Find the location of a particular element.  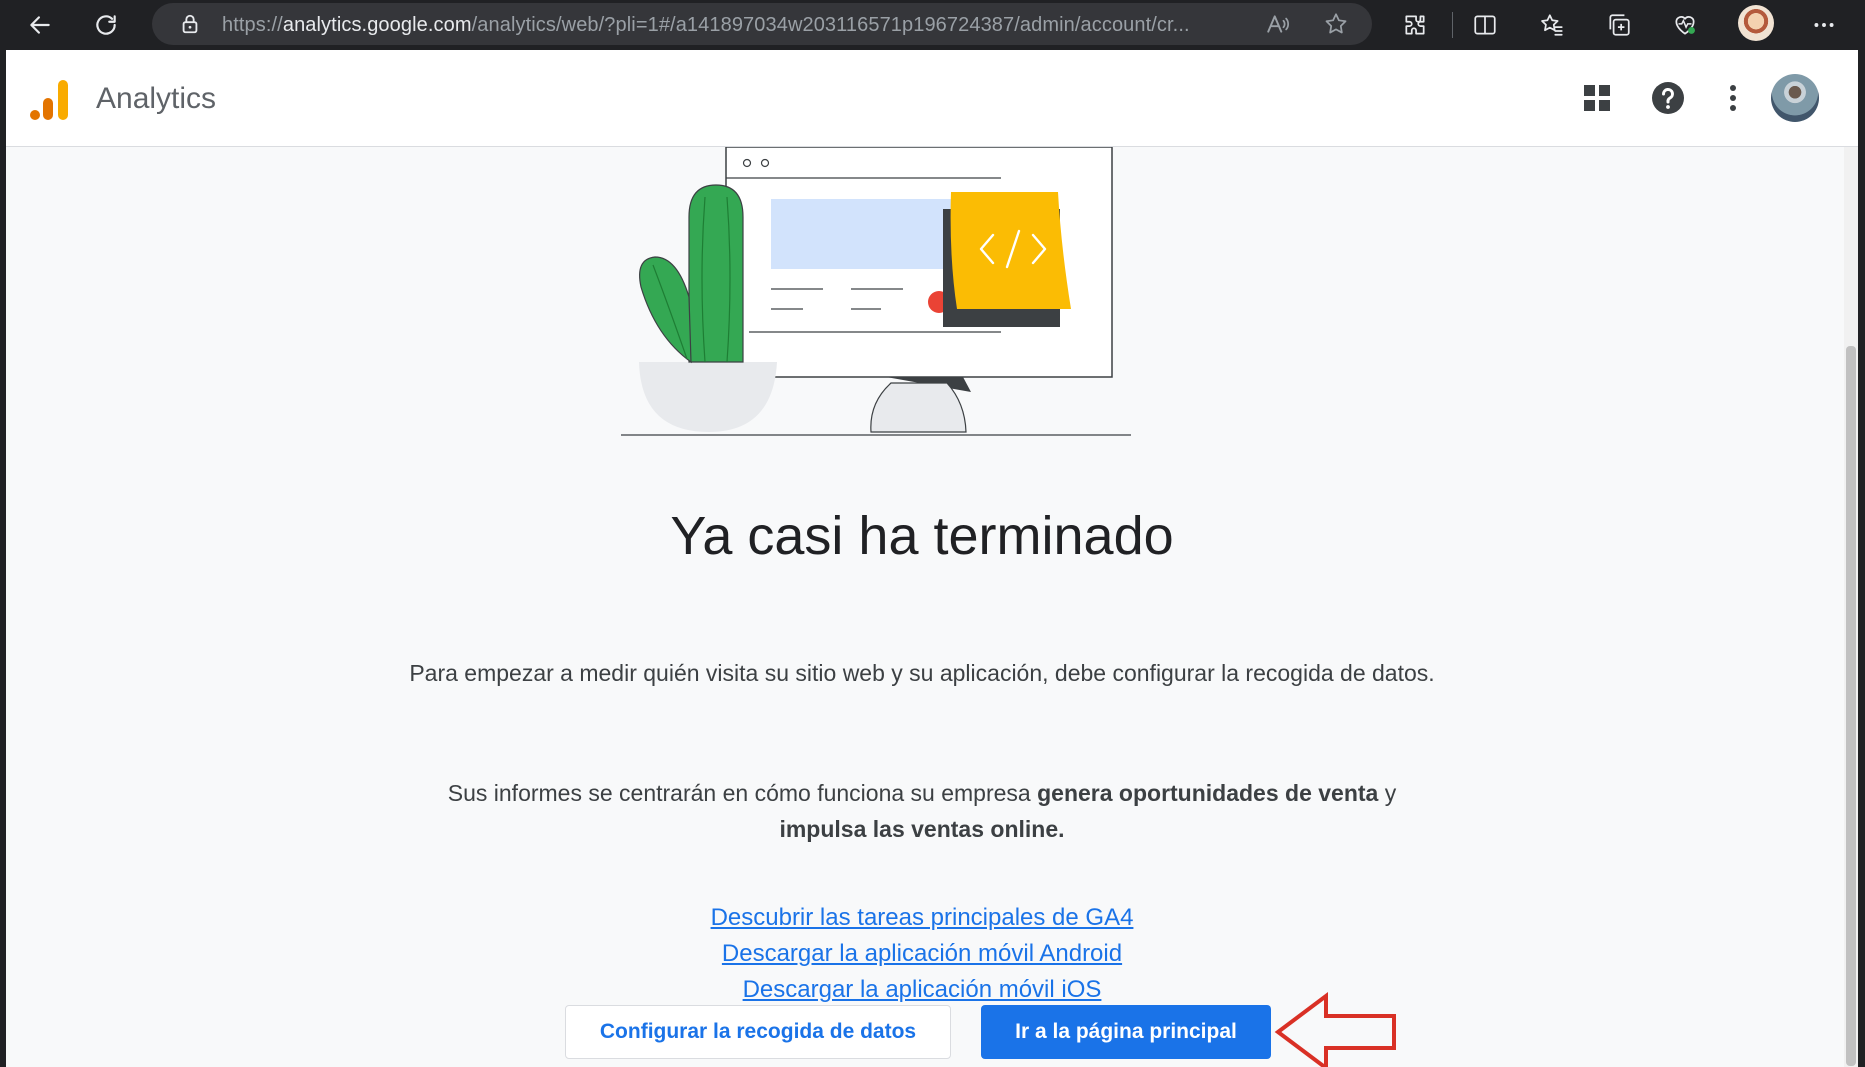

analytics-logo-icon is located at coordinates (50, 100).